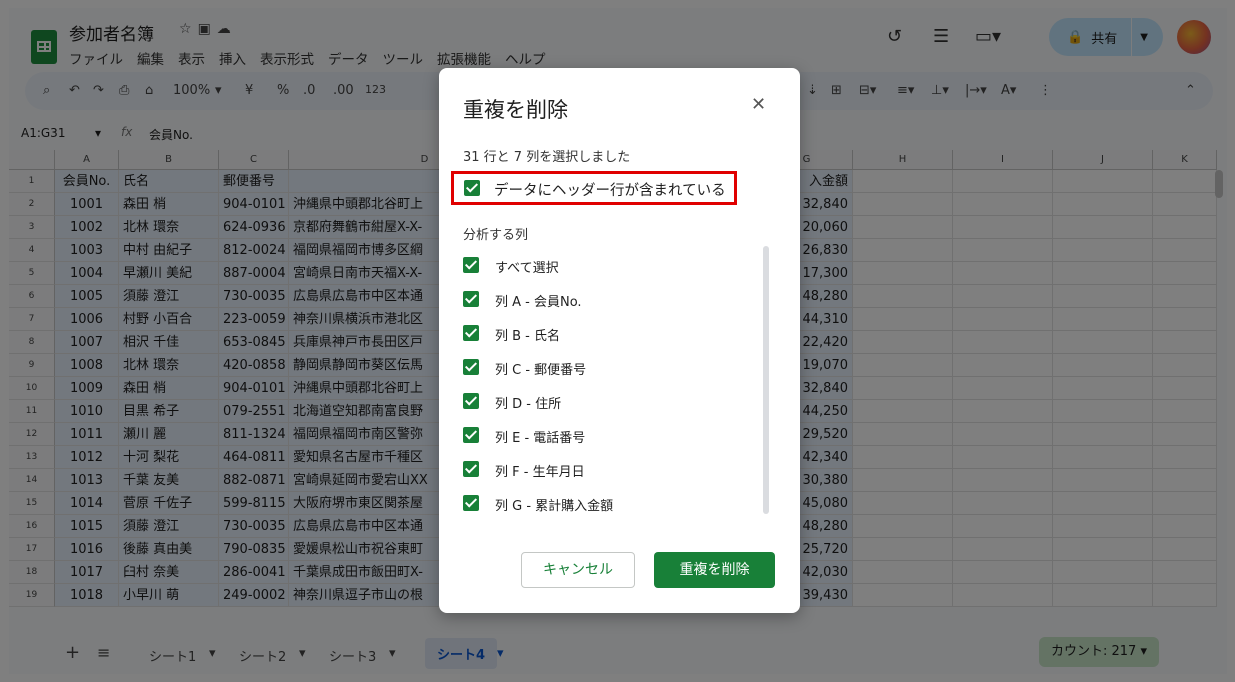 This screenshot has height=682, width=1235. I want to click on remove-duplicates-button: 重複を削除, so click(714, 570).